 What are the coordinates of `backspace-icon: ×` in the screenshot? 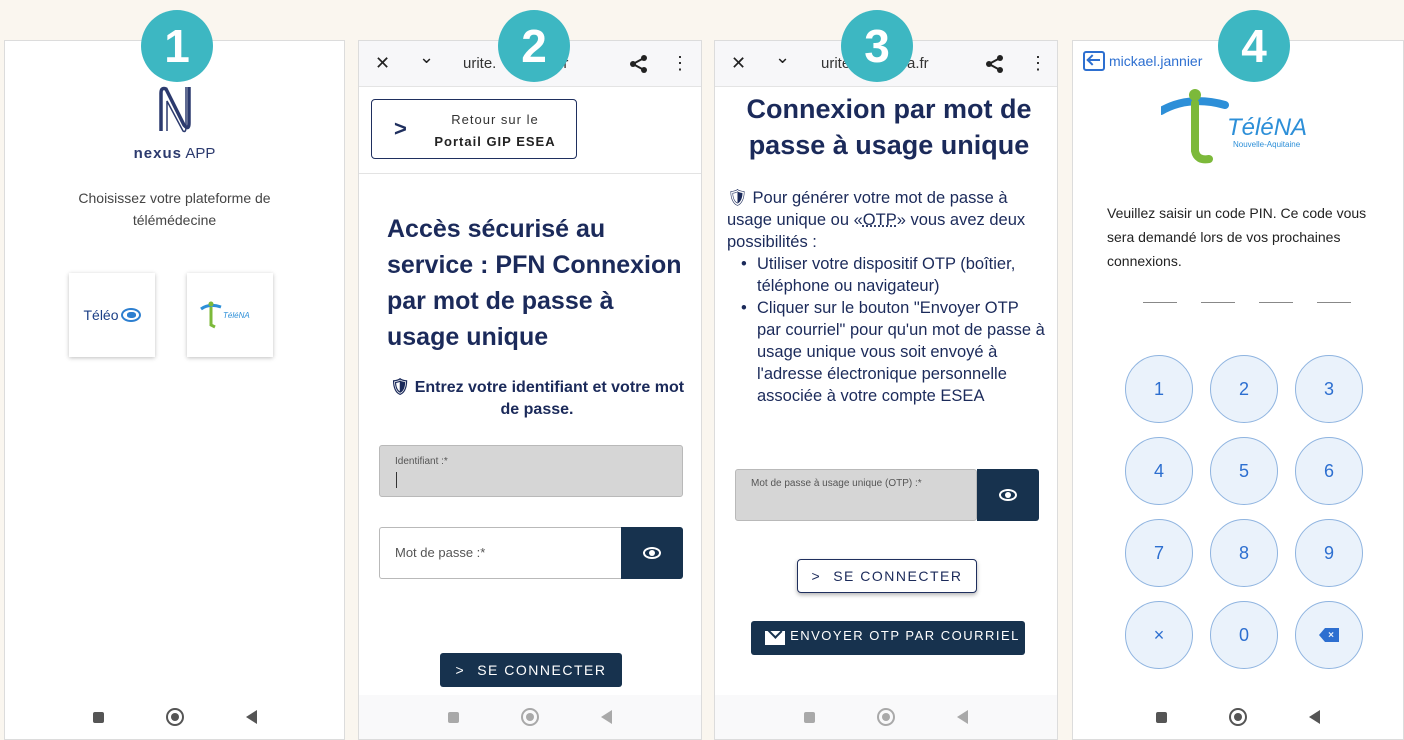 It's located at (1329, 635).